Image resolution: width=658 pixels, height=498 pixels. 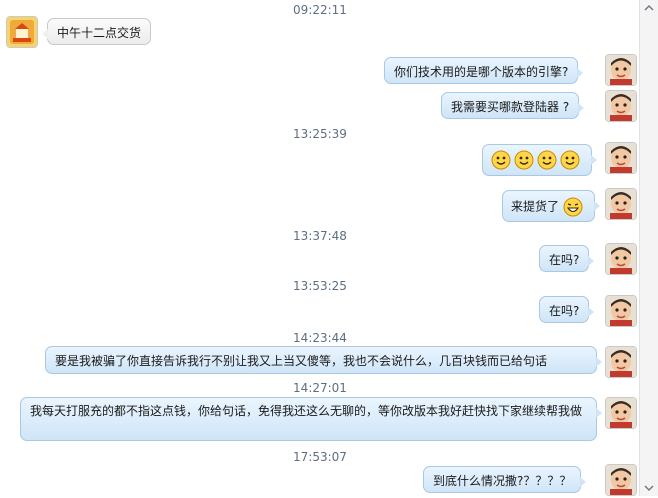 What do you see at coordinates (99, 33) in the screenshot?
I see `message-text: 中午十二点交货` at bounding box center [99, 33].